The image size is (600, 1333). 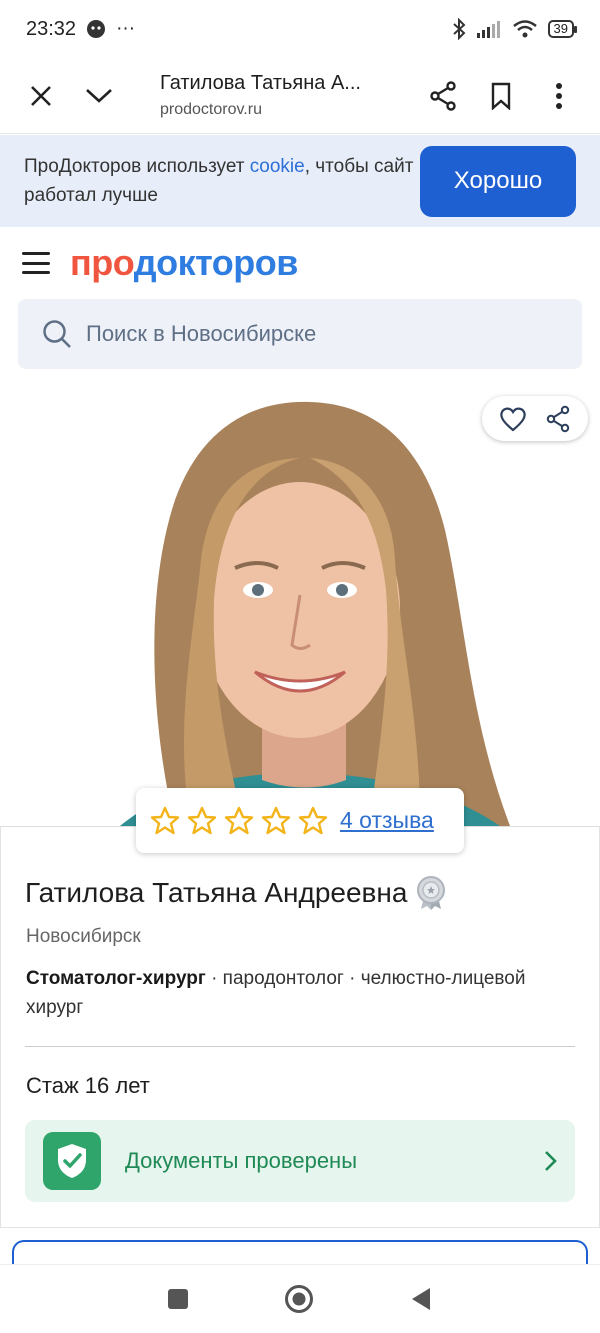 What do you see at coordinates (535, 418) in the screenshot?
I see `favorite-share-pill` at bounding box center [535, 418].